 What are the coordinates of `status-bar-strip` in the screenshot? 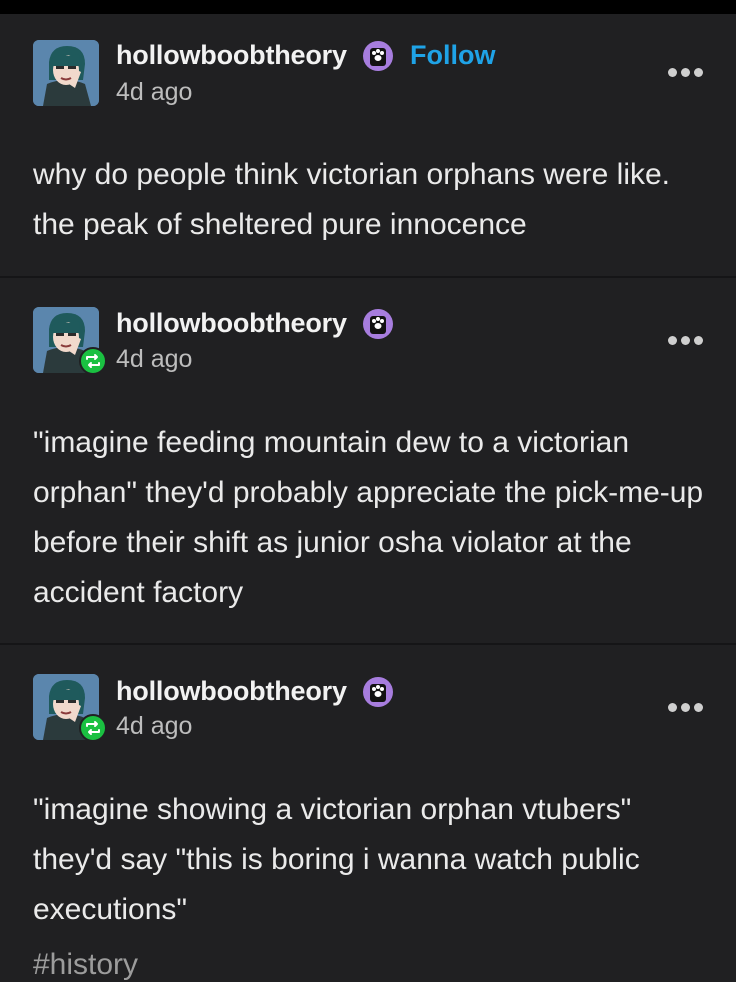 It's located at (368, 7).